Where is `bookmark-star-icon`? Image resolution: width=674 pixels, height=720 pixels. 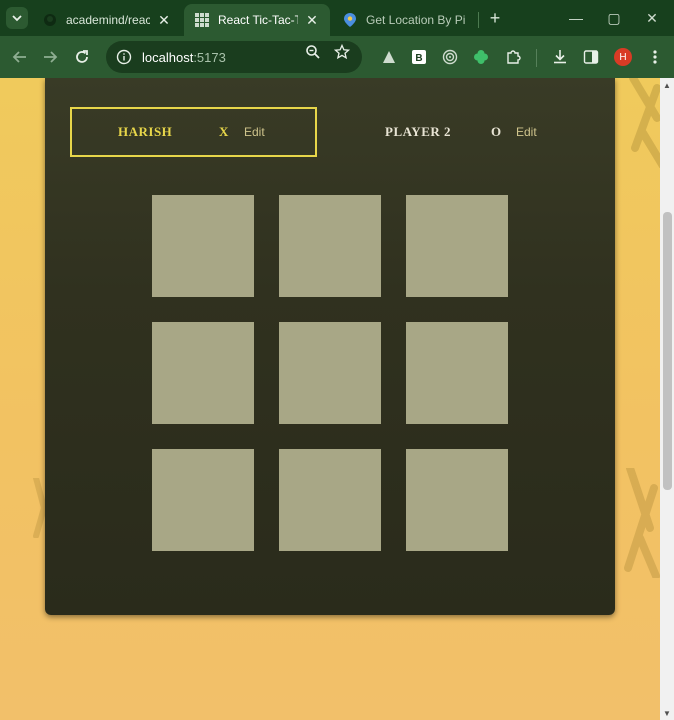 bookmark-star-icon is located at coordinates (342, 52).